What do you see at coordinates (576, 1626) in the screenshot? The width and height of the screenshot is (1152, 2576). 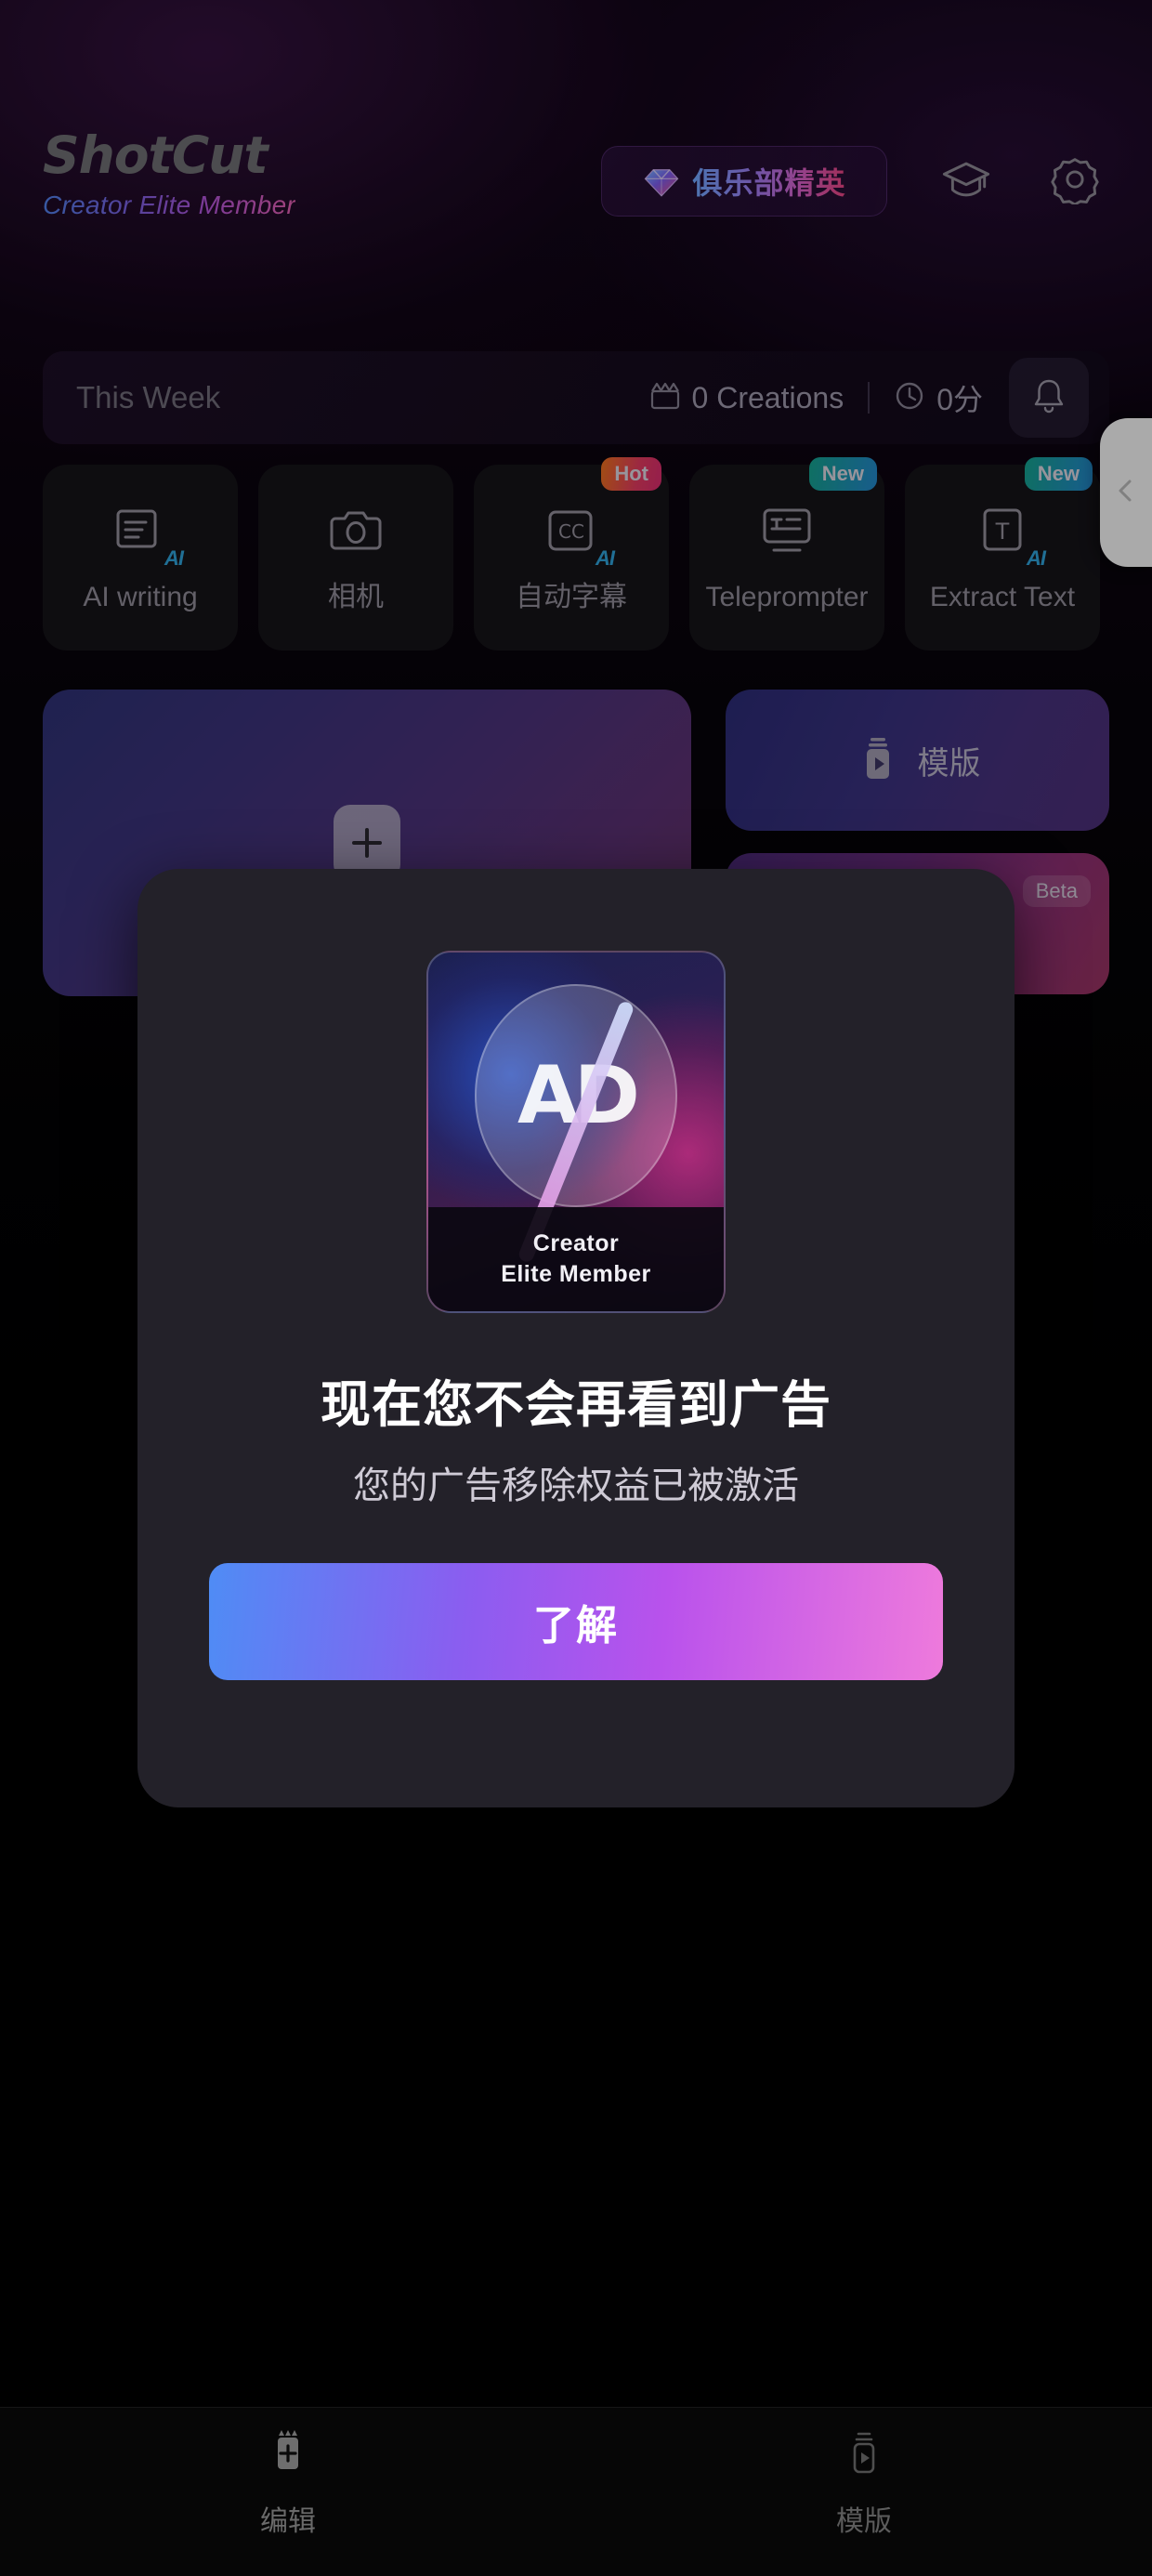 I see `understand-button-label: 了解` at bounding box center [576, 1626].